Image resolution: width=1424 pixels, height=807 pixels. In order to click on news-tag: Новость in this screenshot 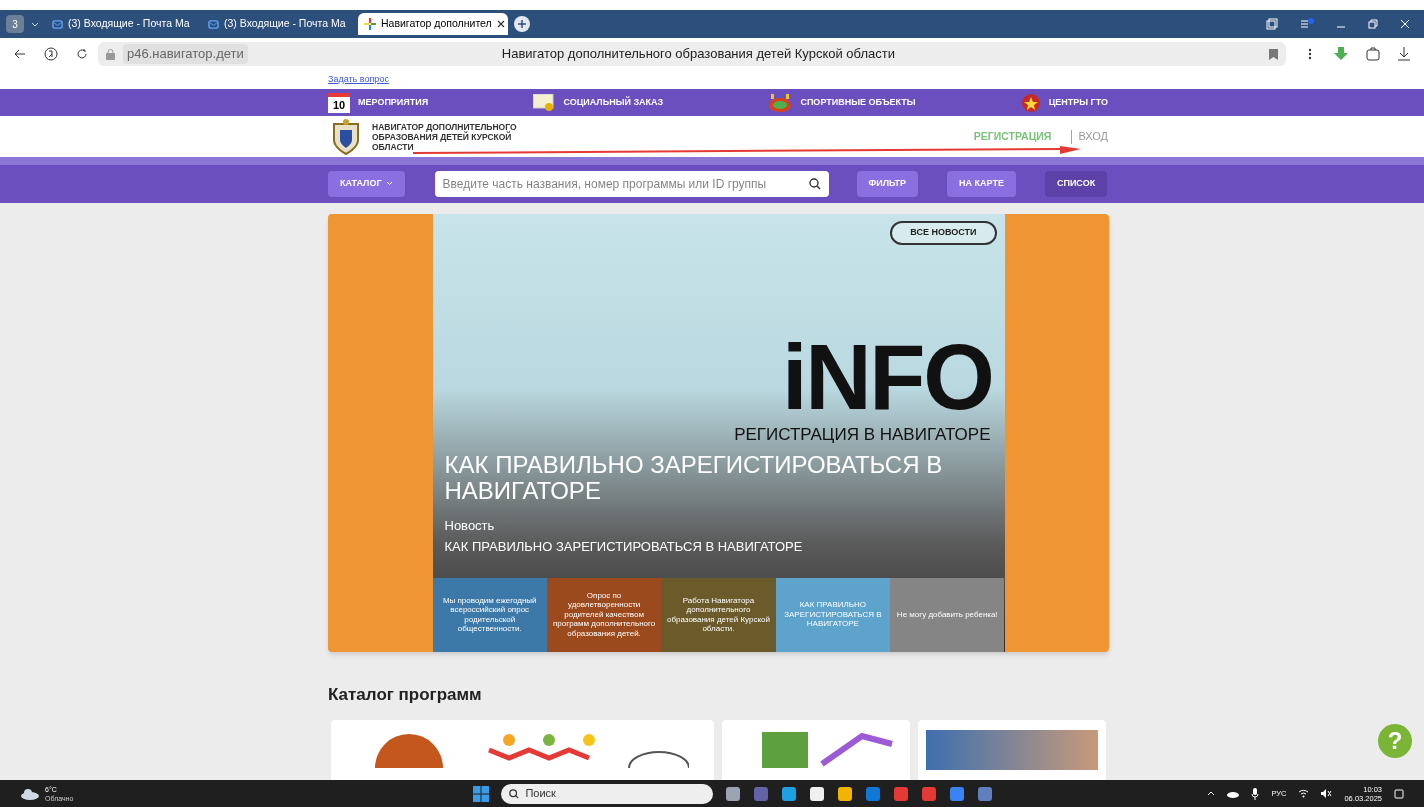, I will do `click(724, 525)`.